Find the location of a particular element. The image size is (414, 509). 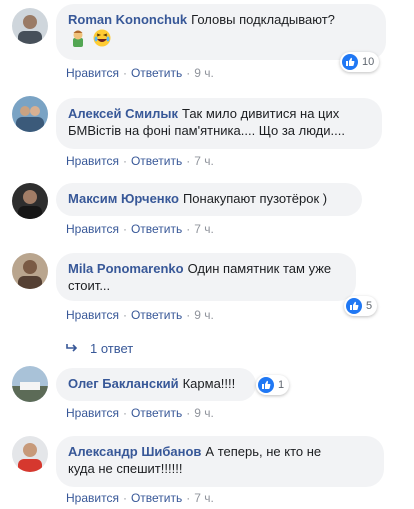

reaction-count: 1 is located at coordinates (273, 385).